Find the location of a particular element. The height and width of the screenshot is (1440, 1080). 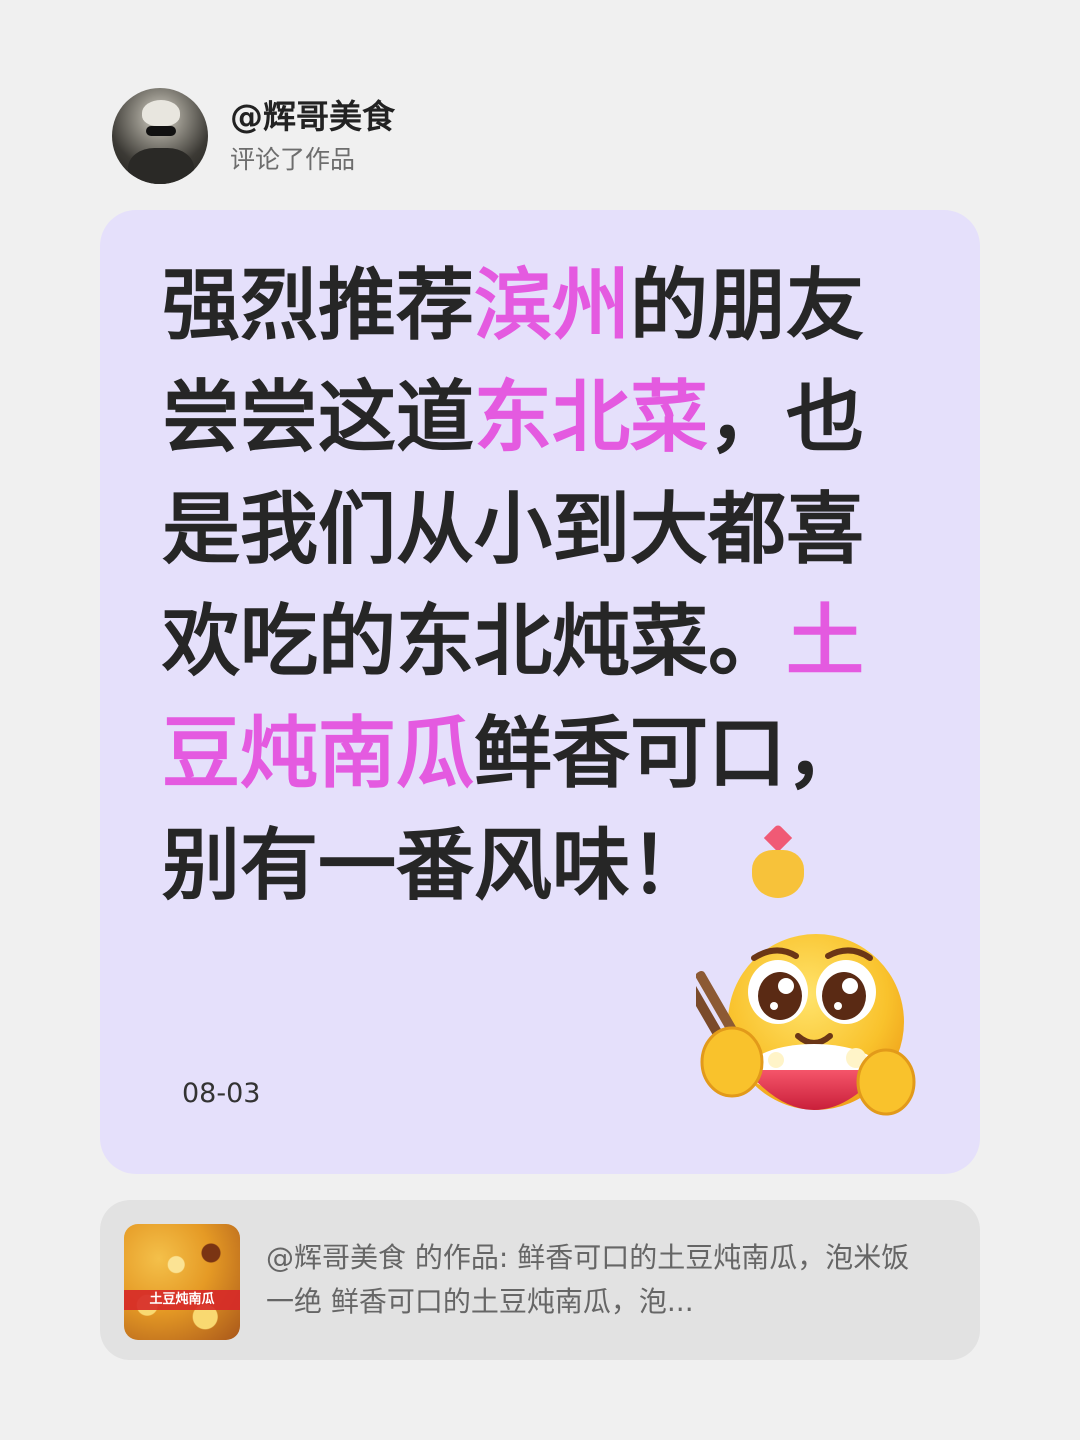

finger-heart-emoji is located at coordinates (778, 860).